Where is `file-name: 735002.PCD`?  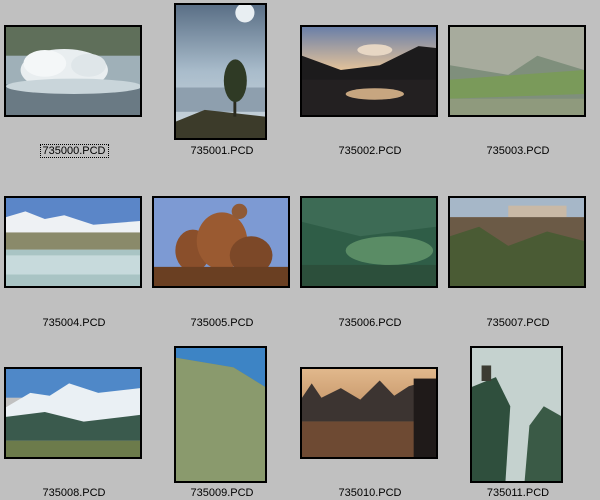
file-name: 735002.PCD is located at coordinates (370, 151).